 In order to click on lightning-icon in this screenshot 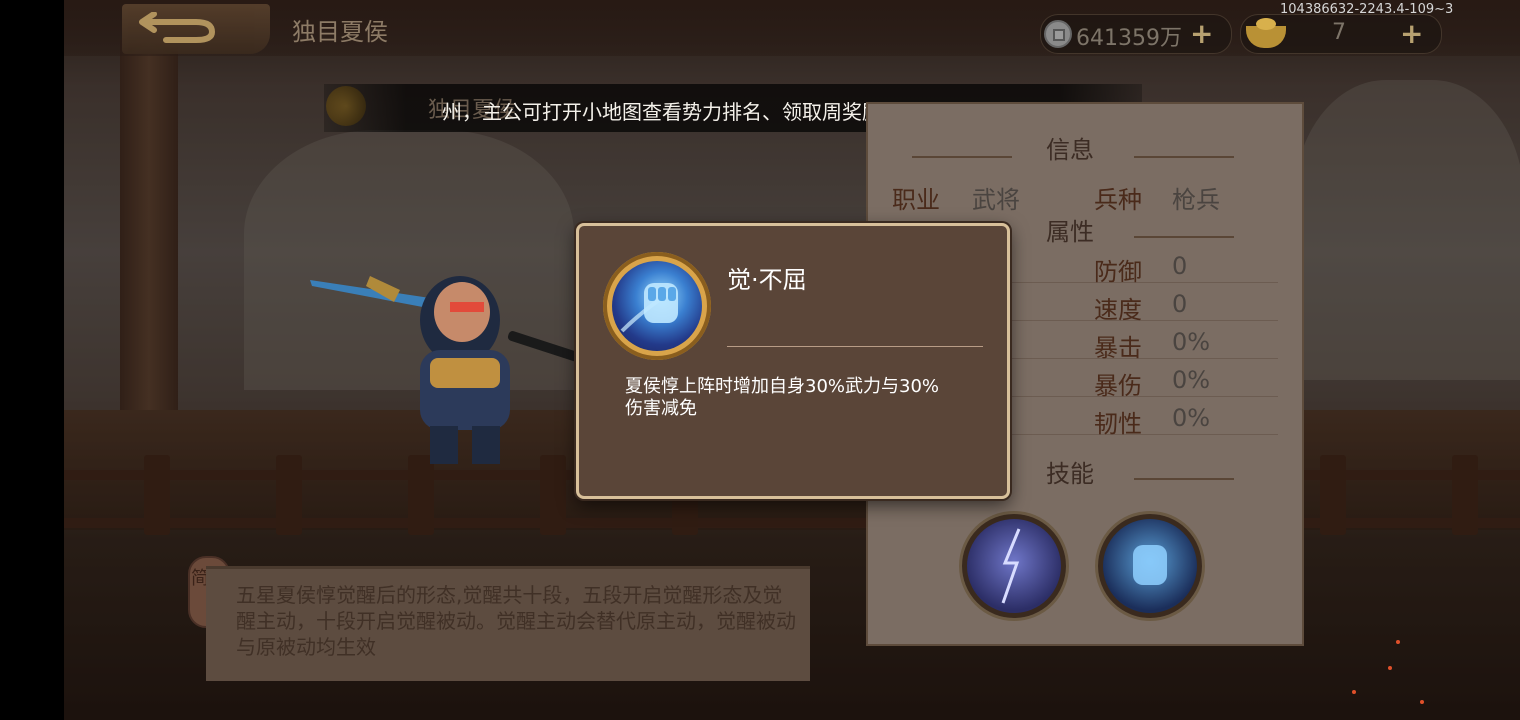, I will do `click(1011, 566)`.